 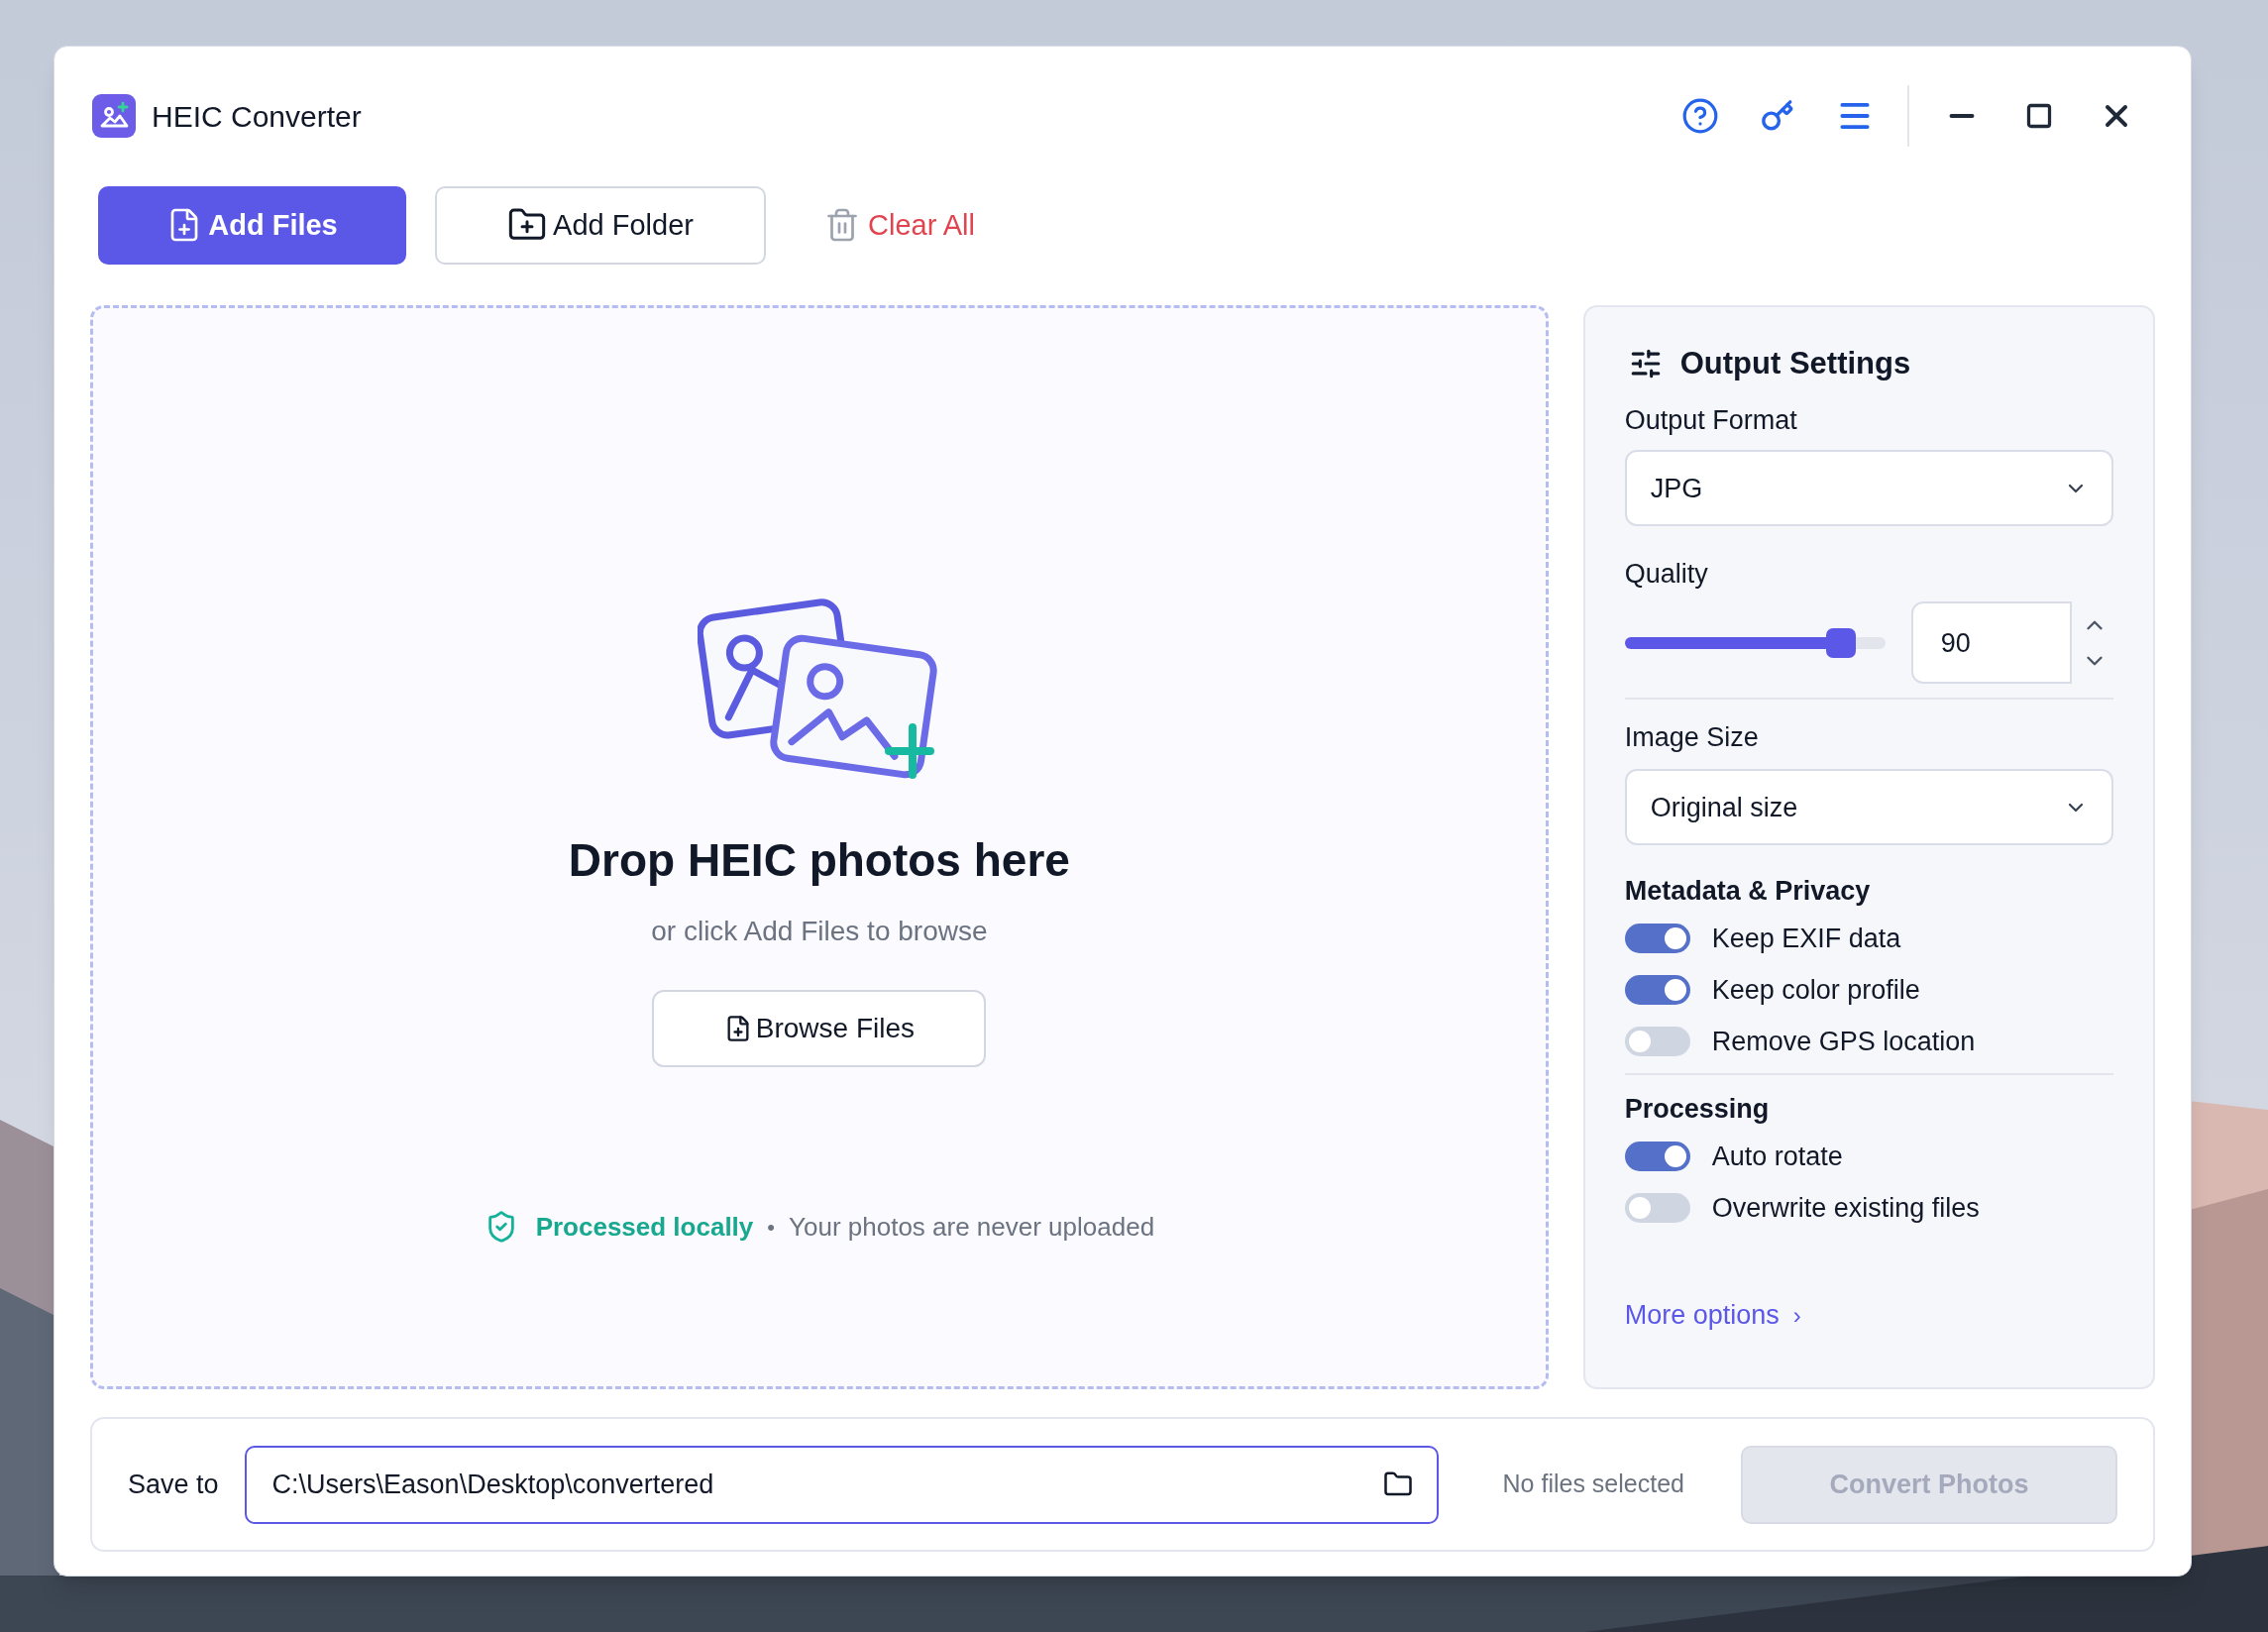 What do you see at coordinates (1777, 1158) in the screenshot?
I see `toggle-label: Auto rotate` at bounding box center [1777, 1158].